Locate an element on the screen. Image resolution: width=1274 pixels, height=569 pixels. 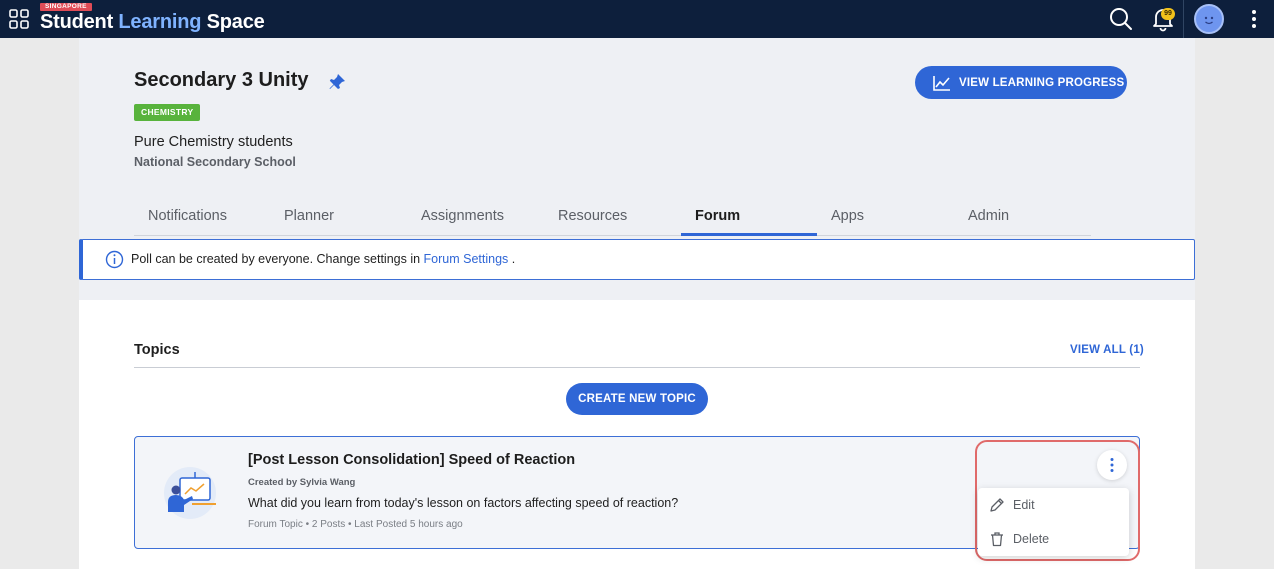
logo-text: Student Learning Space is located at coordinates (152, 22).